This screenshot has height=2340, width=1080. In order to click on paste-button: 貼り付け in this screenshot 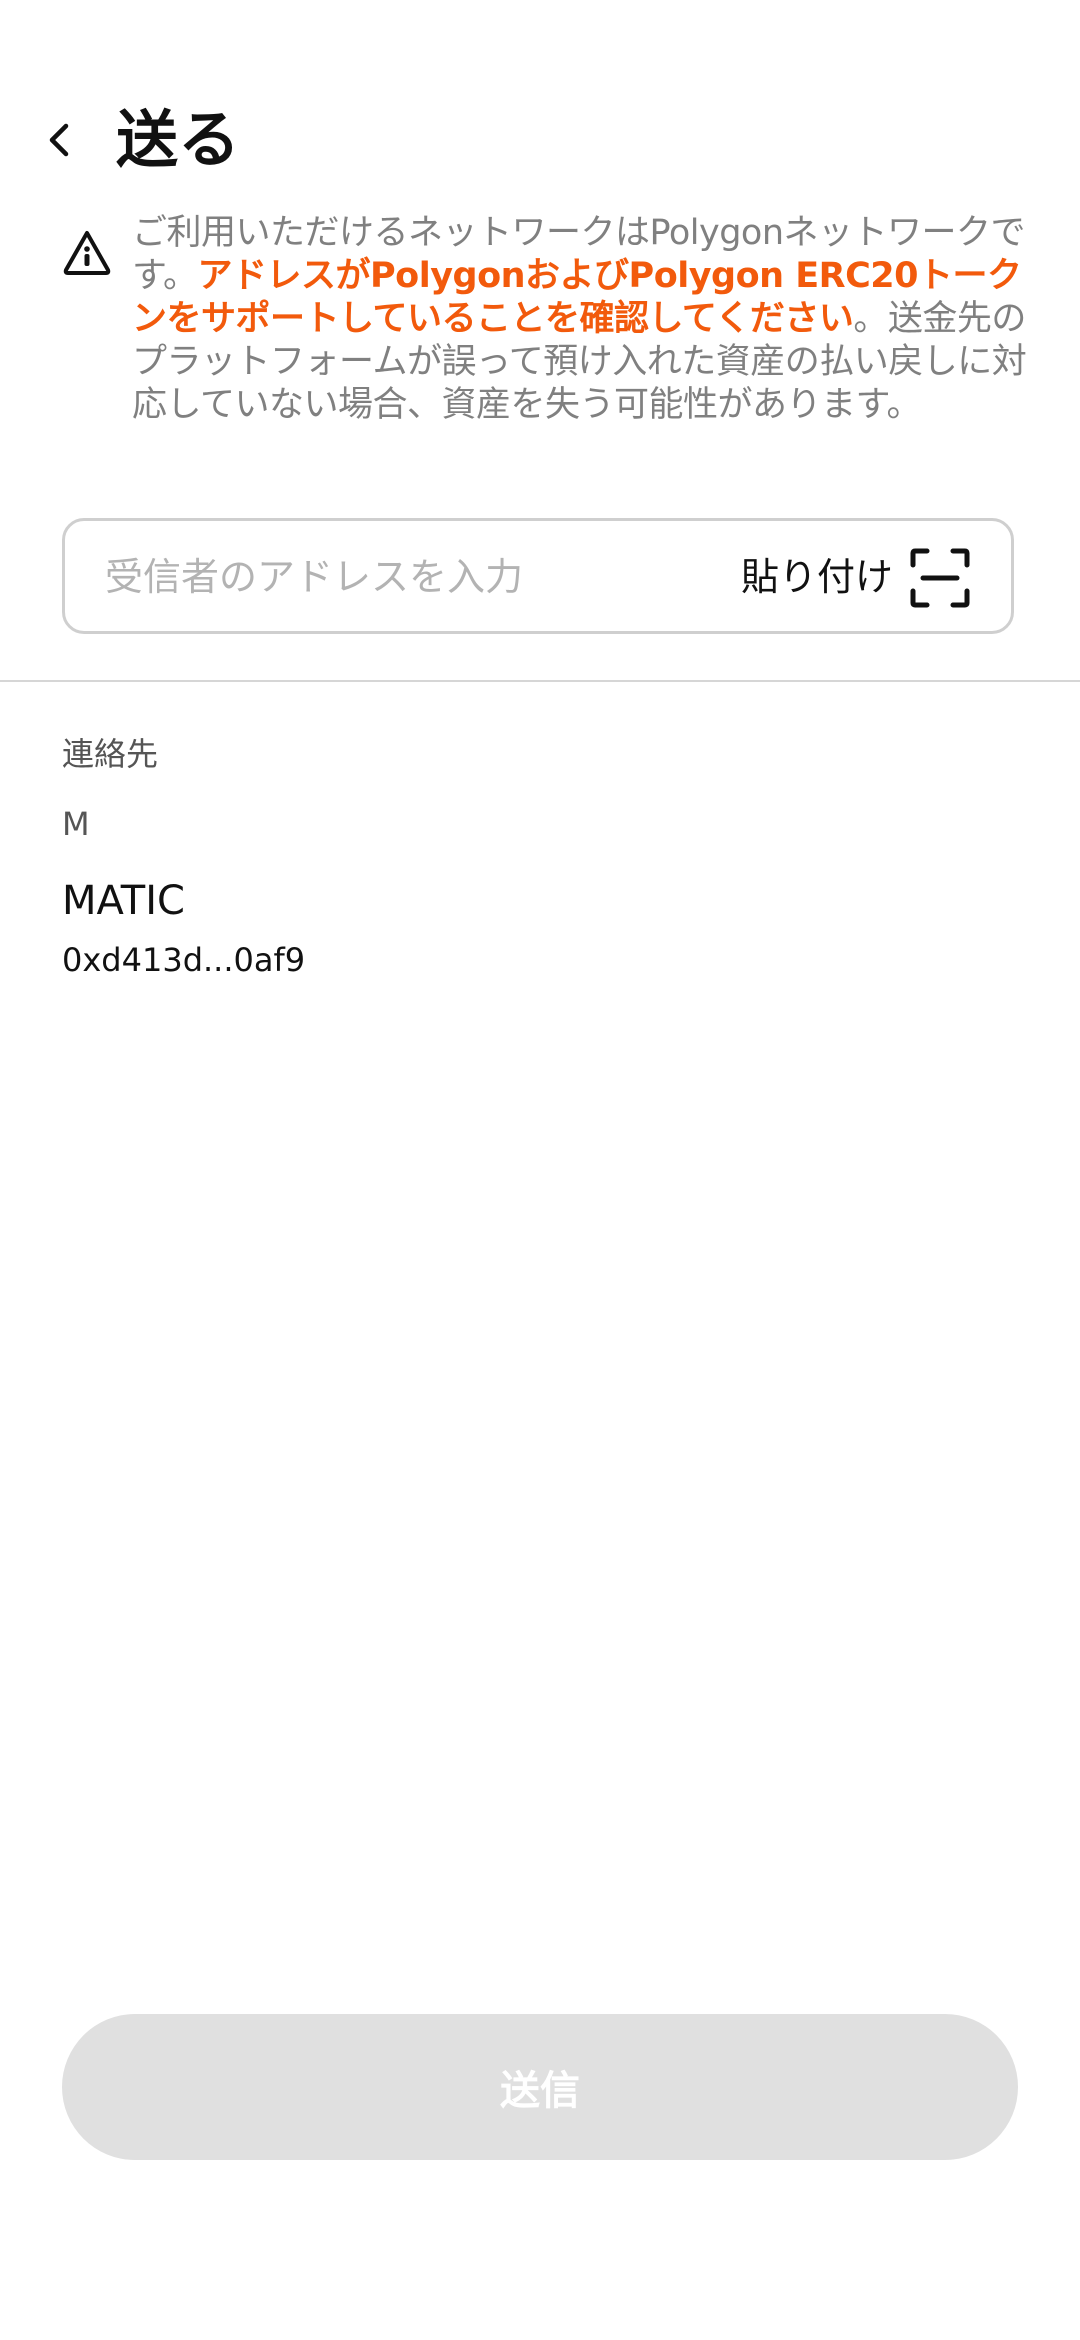, I will do `click(817, 577)`.